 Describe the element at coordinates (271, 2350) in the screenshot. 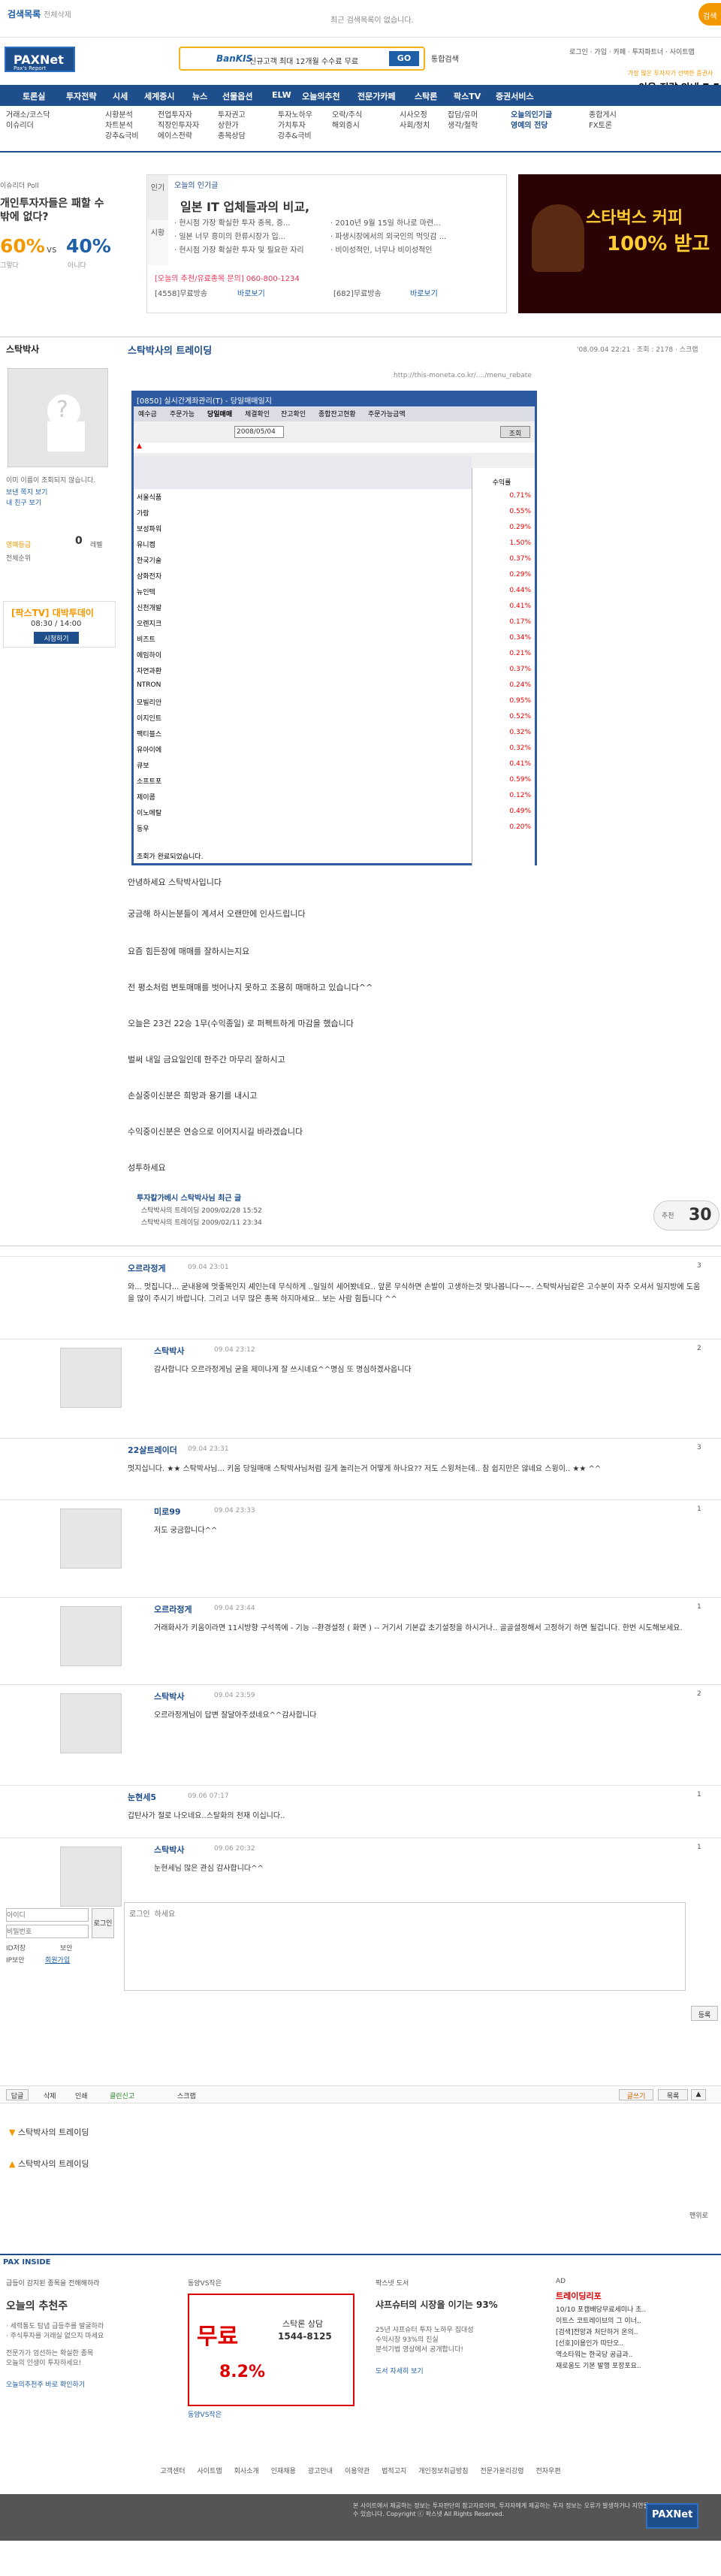

I see `stockloan-ad: 무료 8.2% 스탁론 상담 1544-8125` at that location.